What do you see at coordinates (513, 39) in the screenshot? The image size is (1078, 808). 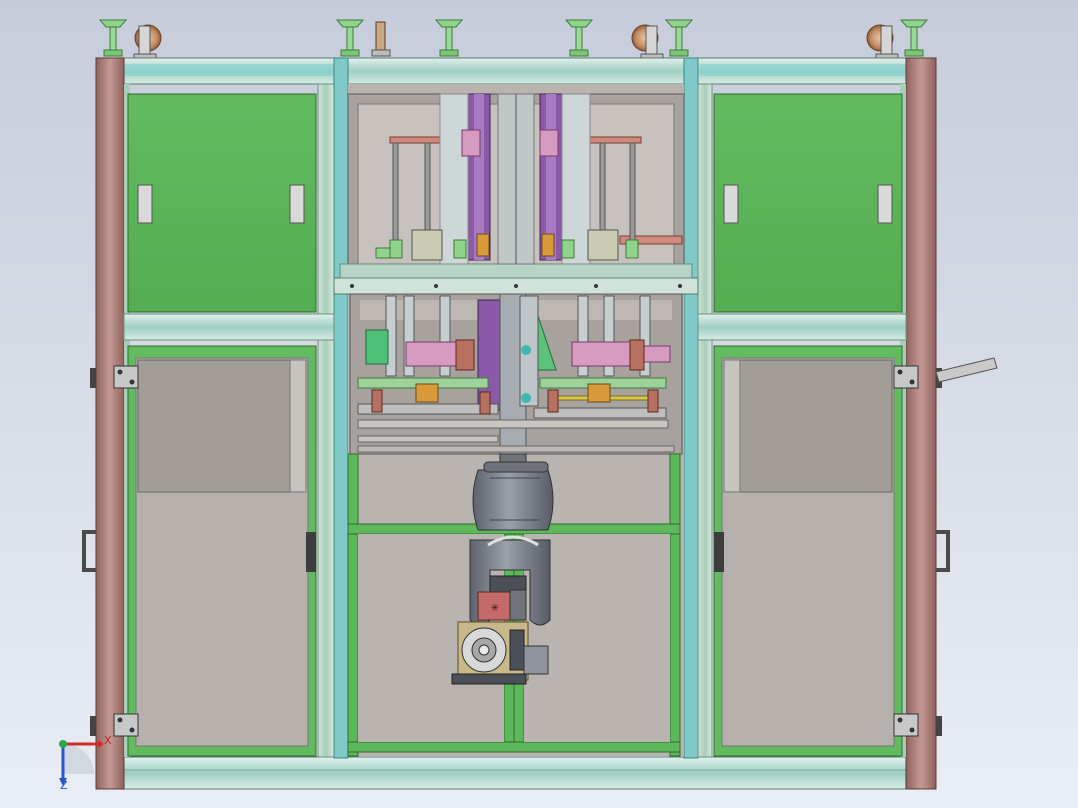 I see `top-hardware` at bounding box center [513, 39].